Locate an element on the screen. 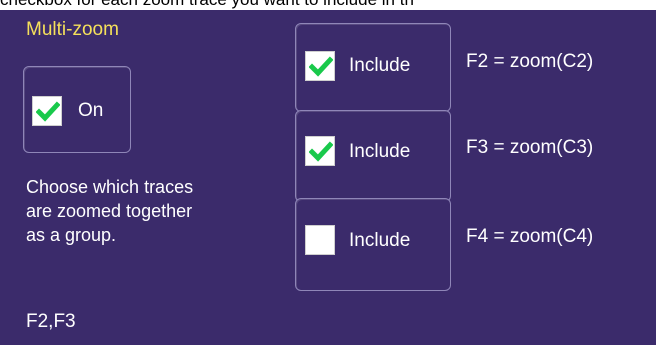  group-value: F2,F3 is located at coordinates (51, 321).